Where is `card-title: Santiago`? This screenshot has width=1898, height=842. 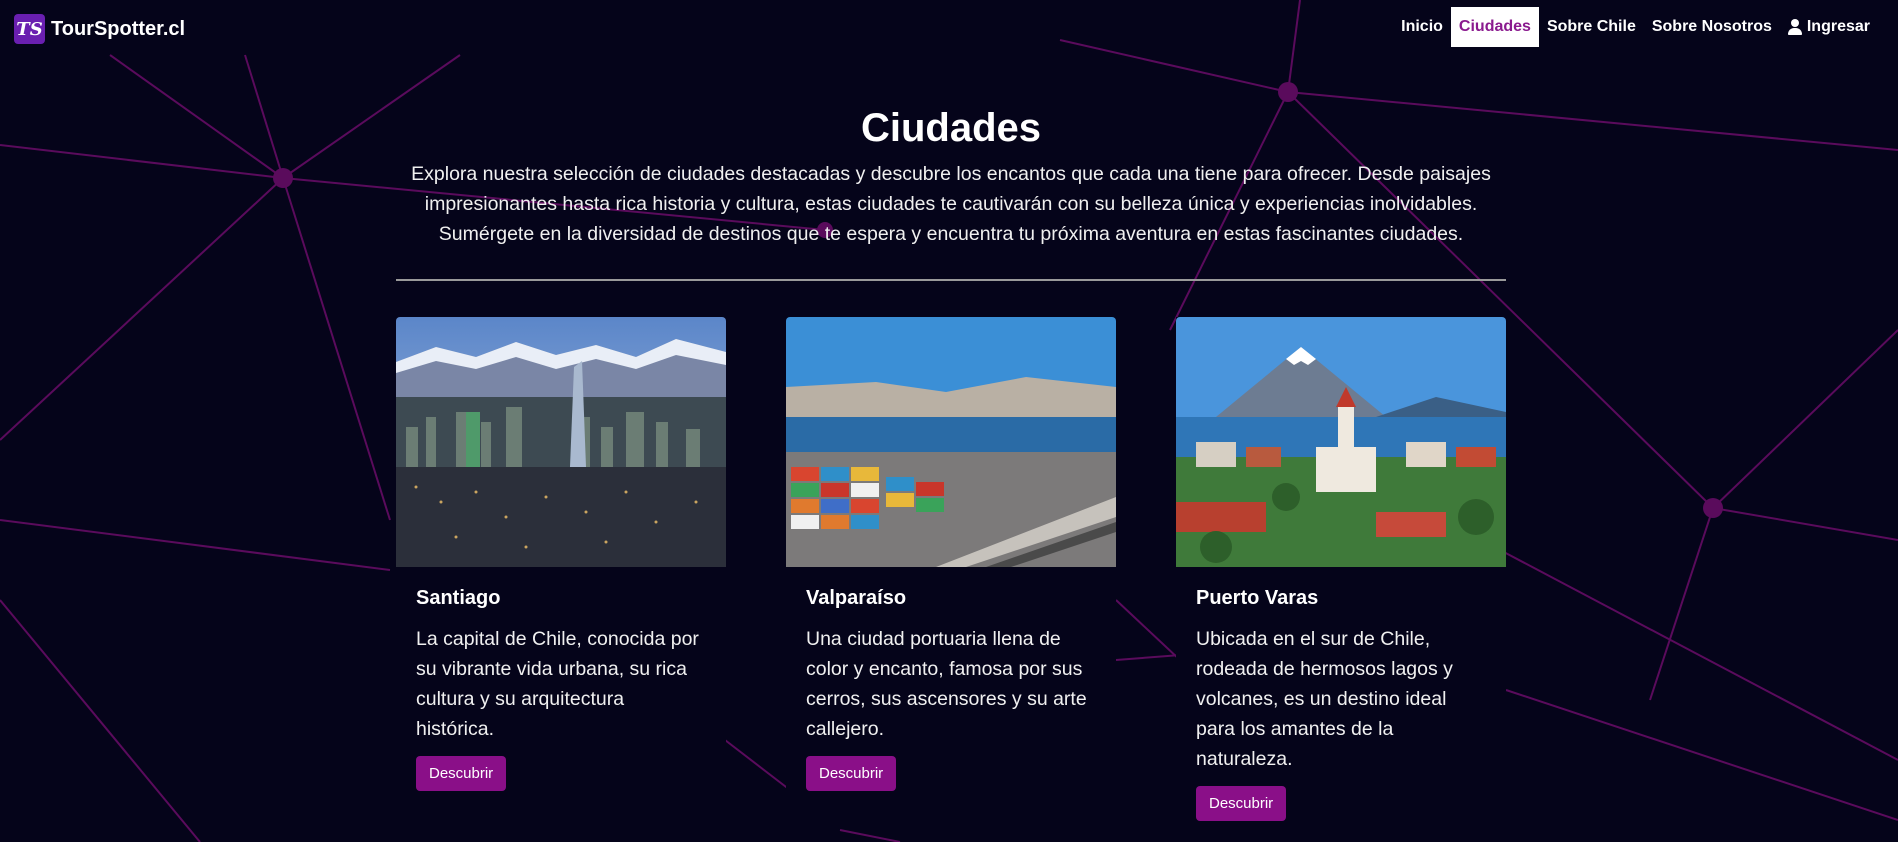 card-title: Santiago is located at coordinates (458, 598).